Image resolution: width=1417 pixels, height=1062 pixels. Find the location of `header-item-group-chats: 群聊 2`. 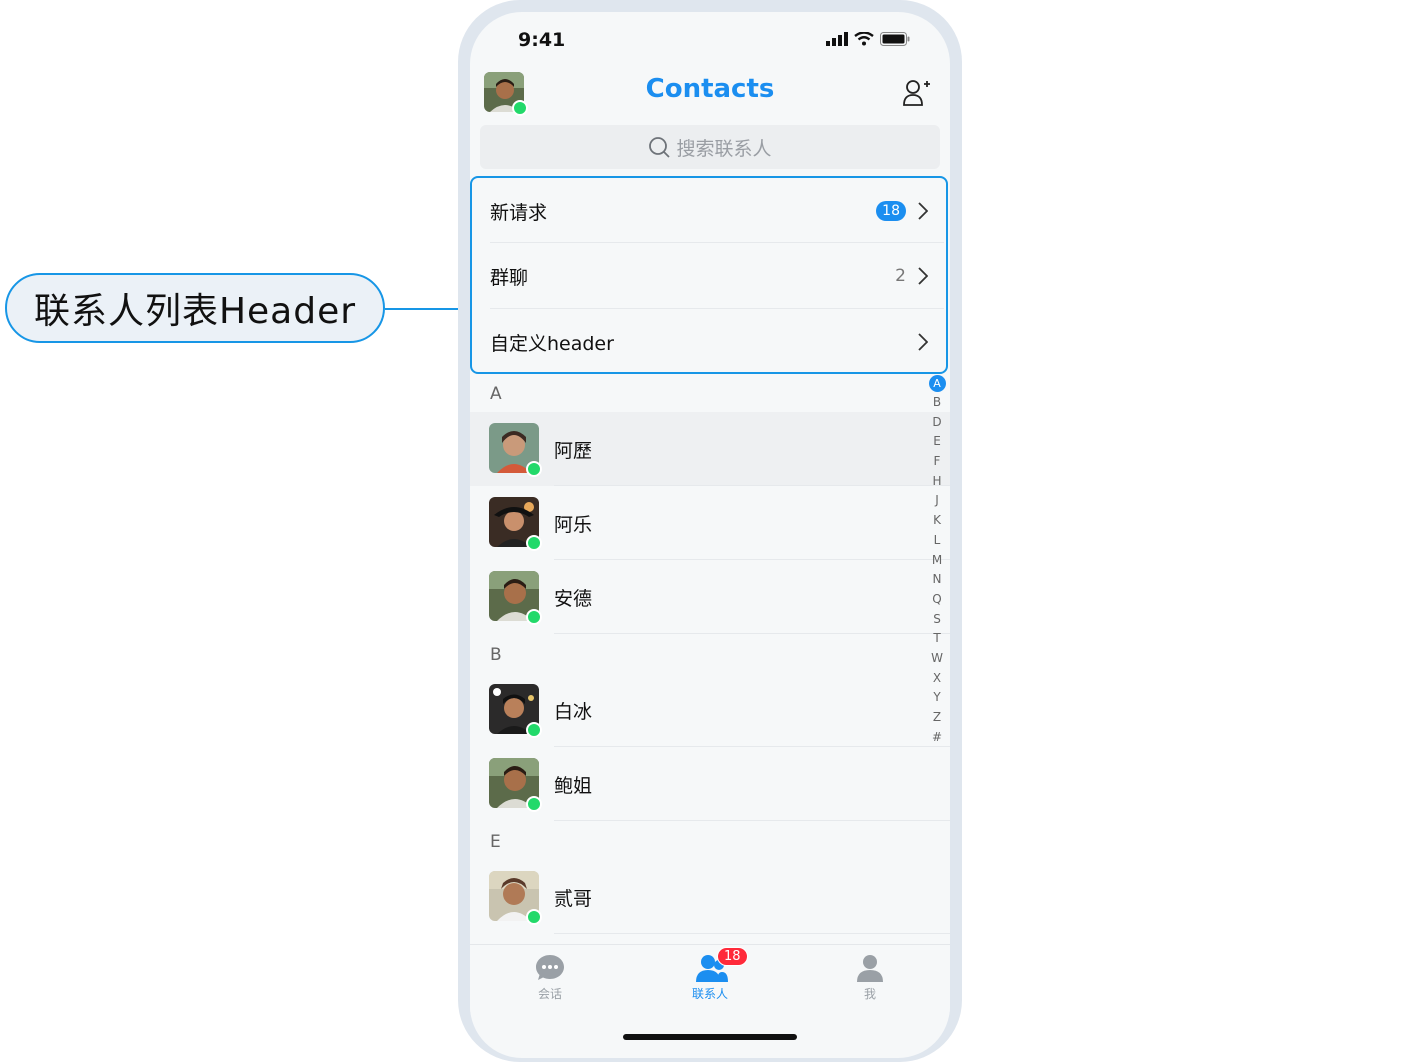

header-item-group-chats: 群聊 2 is located at coordinates (709, 276).